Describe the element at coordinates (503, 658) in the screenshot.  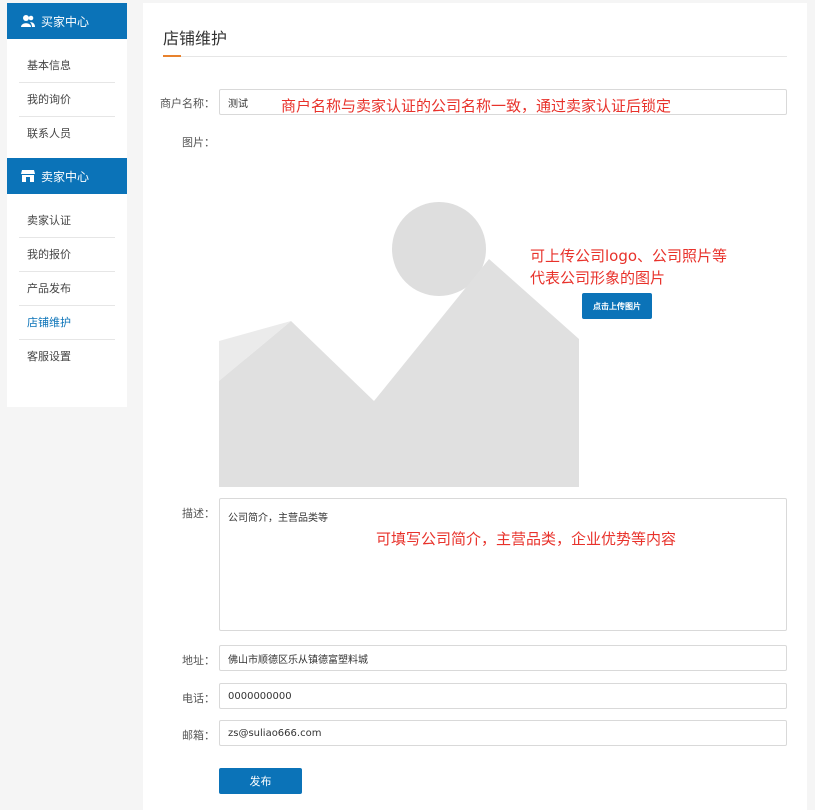
I see `address-input: 佛山市顺德区乐从镇德富塑料城` at that location.